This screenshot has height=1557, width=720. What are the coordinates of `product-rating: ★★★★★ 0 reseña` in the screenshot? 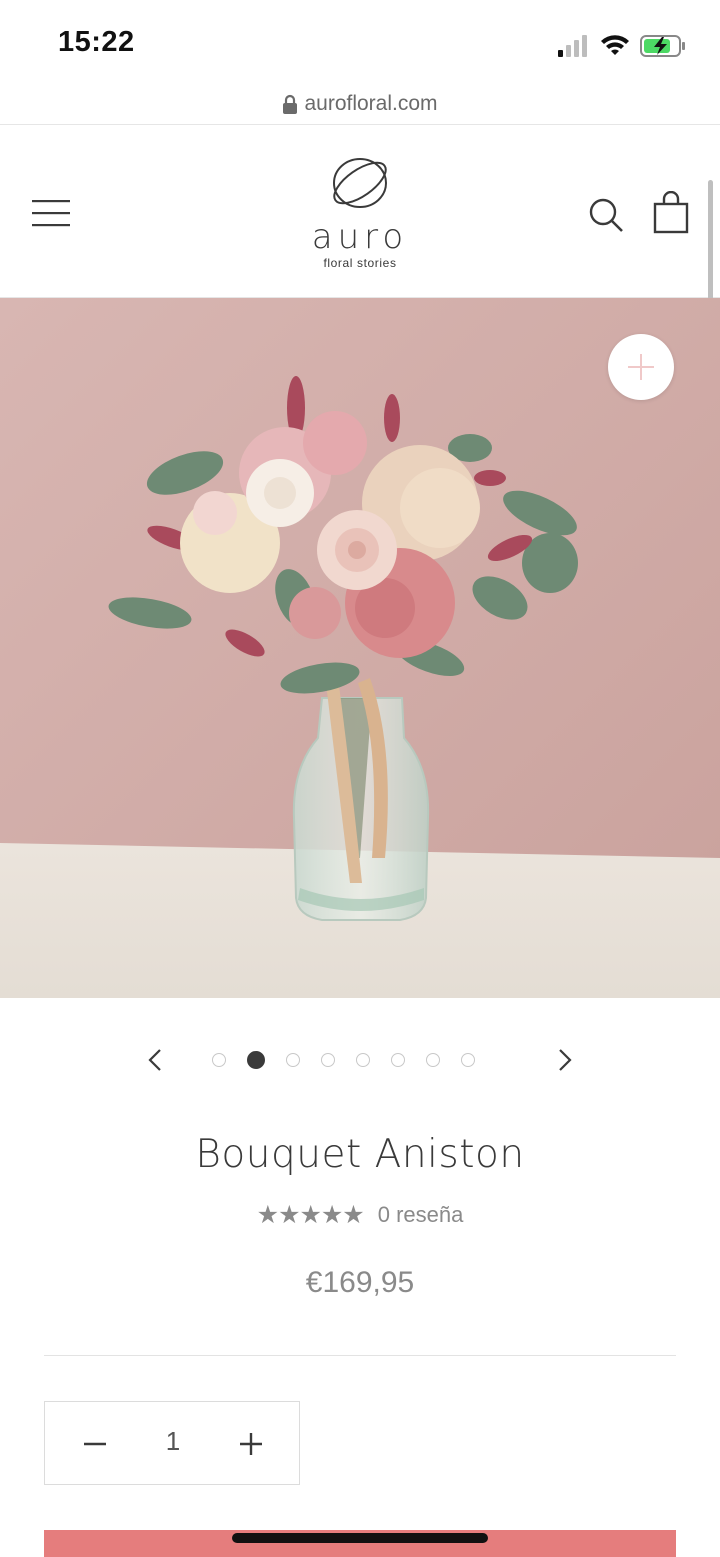 It's located at (360, 1215).